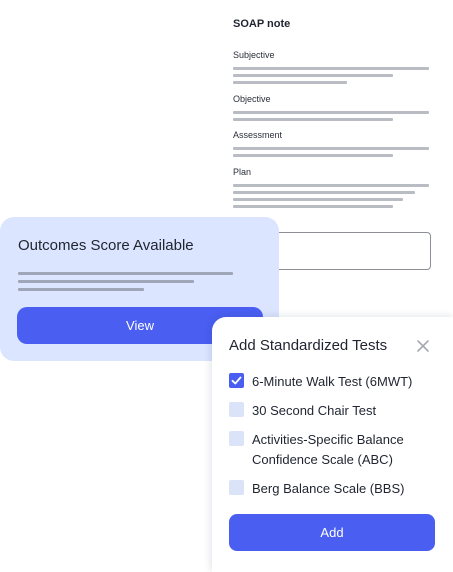 The image size is (453, 572). I want to click on soap-section-subjective: Subjective, so click(254, 55).